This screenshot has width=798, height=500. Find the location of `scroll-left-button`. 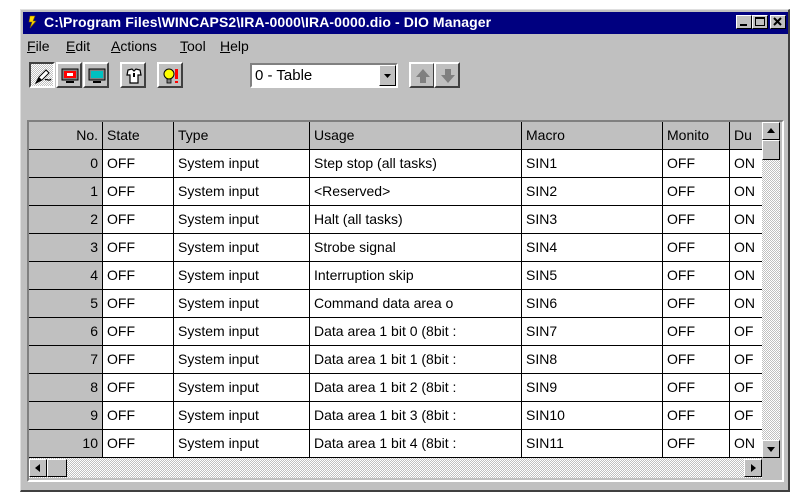

scroll-left-button is located at coordinates (38, 468).